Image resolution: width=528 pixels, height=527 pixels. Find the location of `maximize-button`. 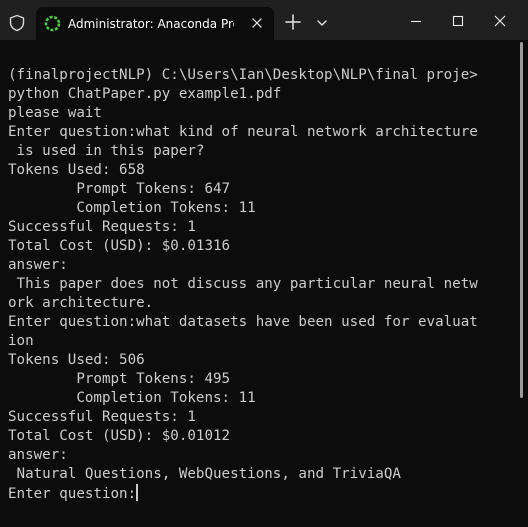

maximize-button is located at coordinates (458, 21).